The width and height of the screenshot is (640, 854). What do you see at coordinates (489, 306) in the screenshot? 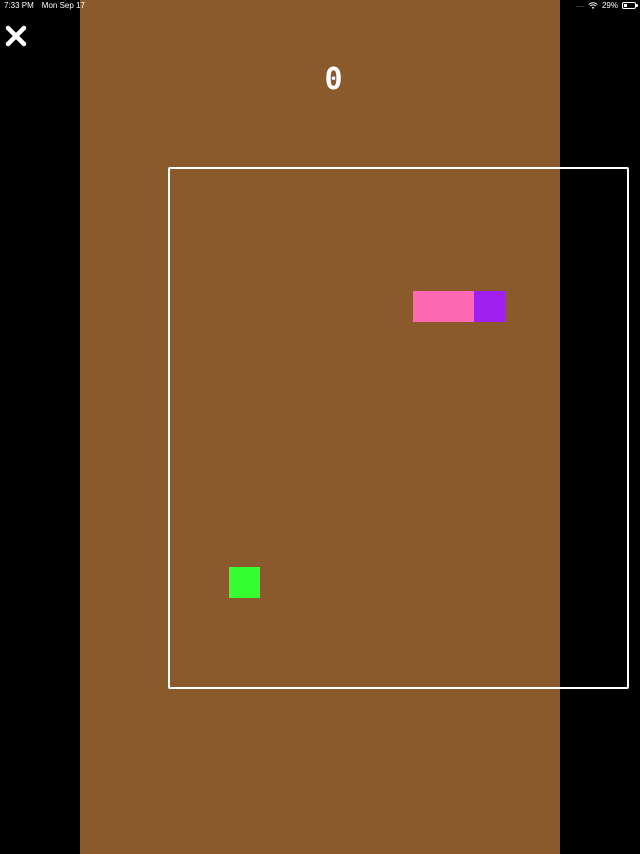
I see `snake-head` at bounding box center [489, 306].